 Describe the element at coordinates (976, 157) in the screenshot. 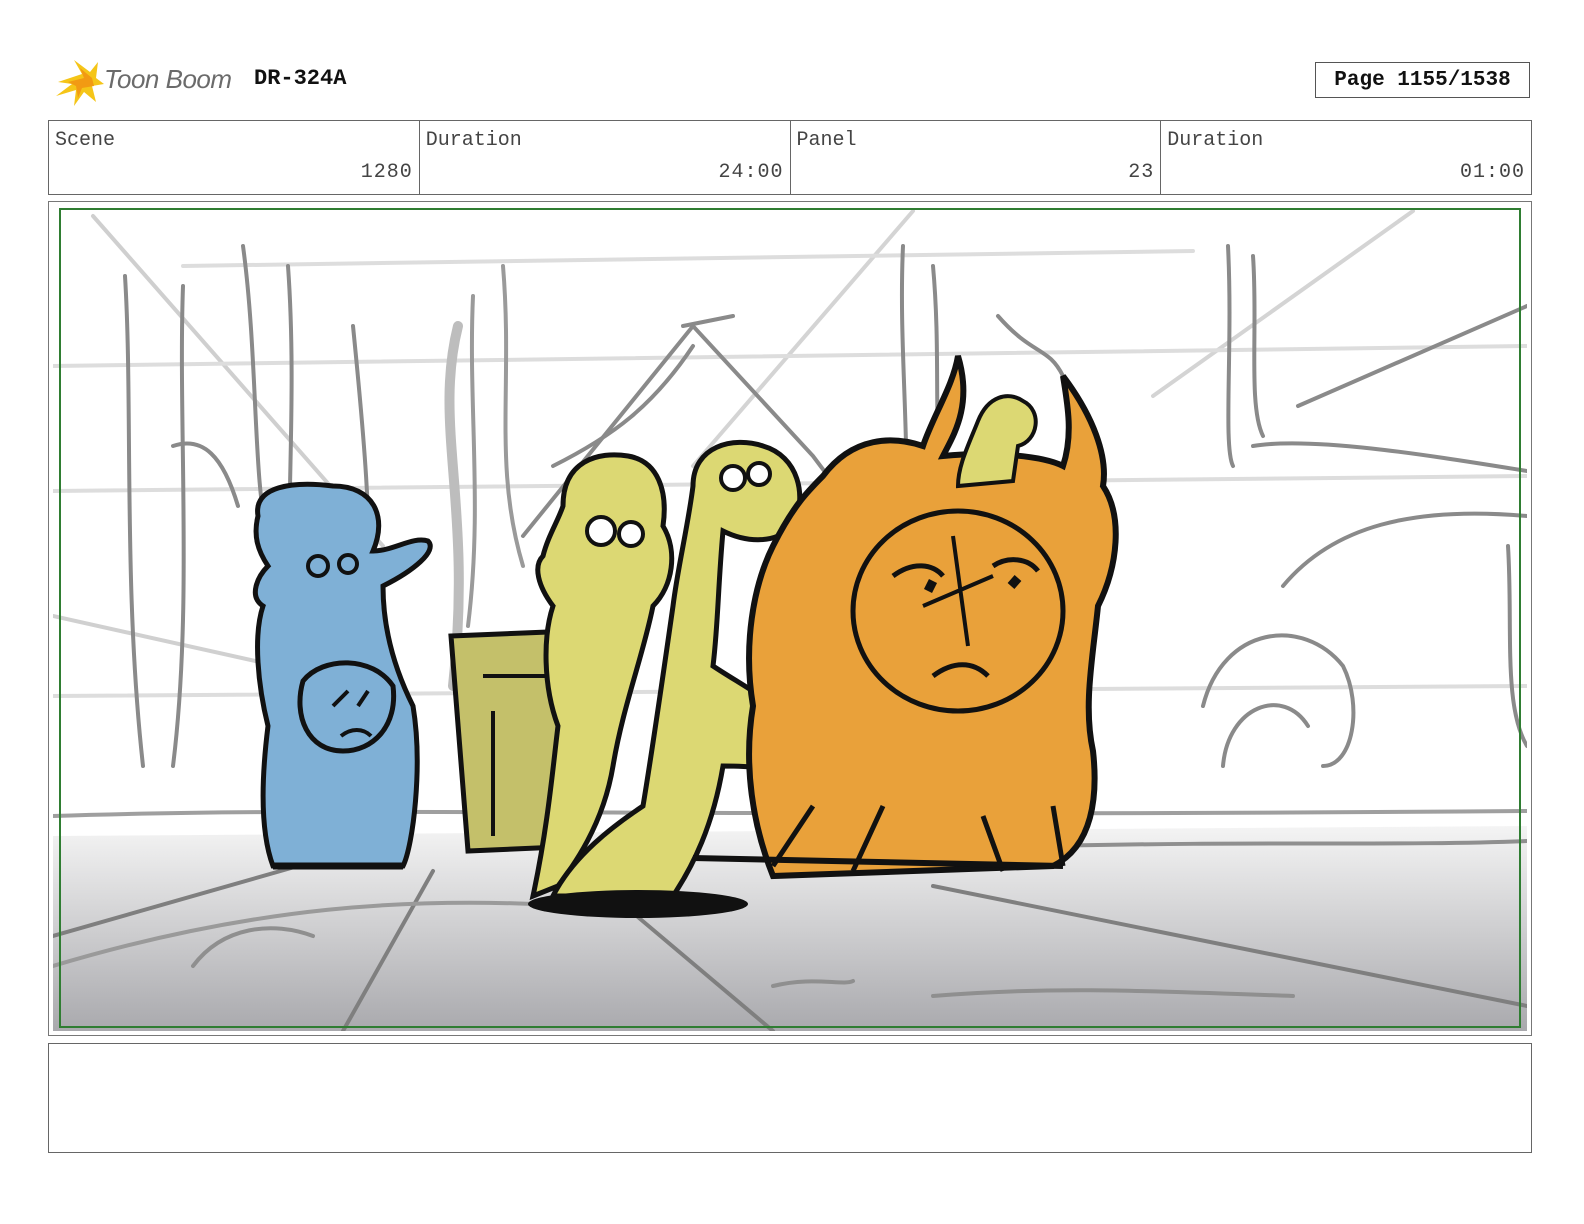

I see `panel-cell: Panel 23` at that location.